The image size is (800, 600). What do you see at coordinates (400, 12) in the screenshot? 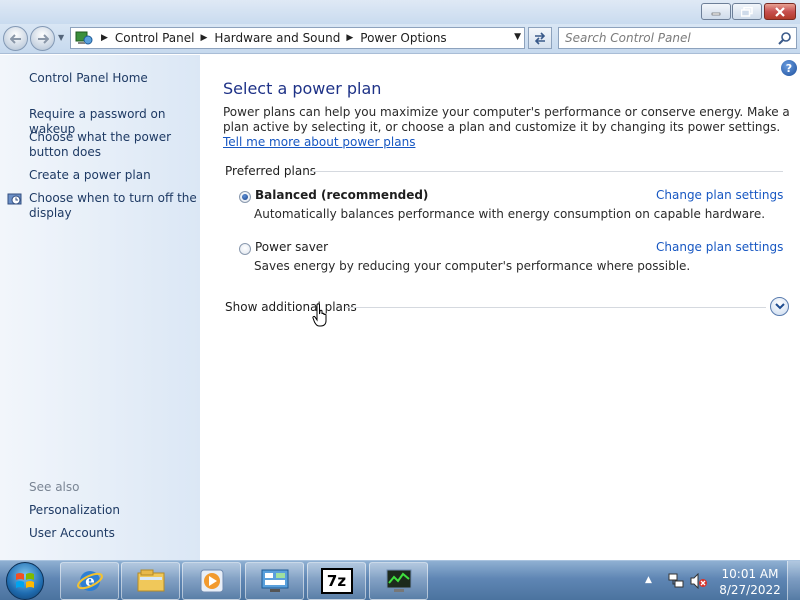
I see `title-bar` at bounding box center [400, 12].